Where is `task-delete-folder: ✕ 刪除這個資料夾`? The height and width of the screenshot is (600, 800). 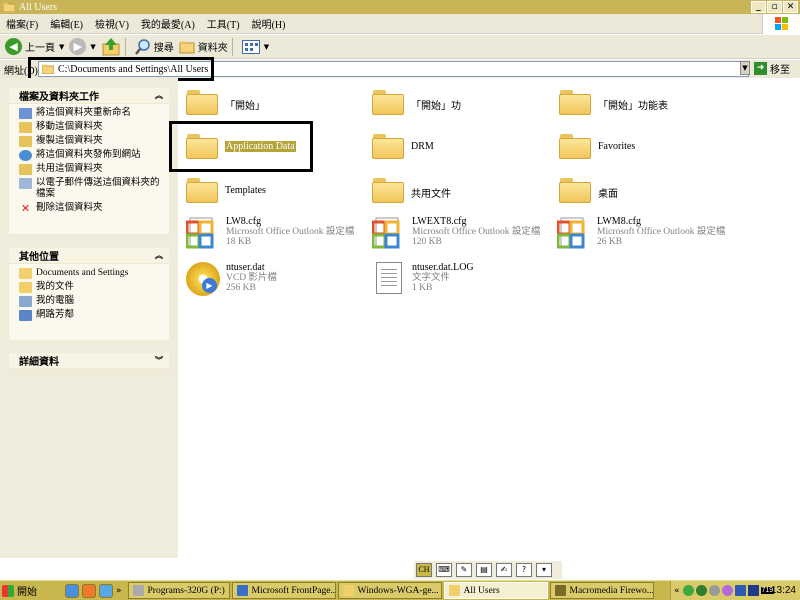
task-delete-folder: ✕ 刪除這個資料夾 is located at coordinates (91, 208).